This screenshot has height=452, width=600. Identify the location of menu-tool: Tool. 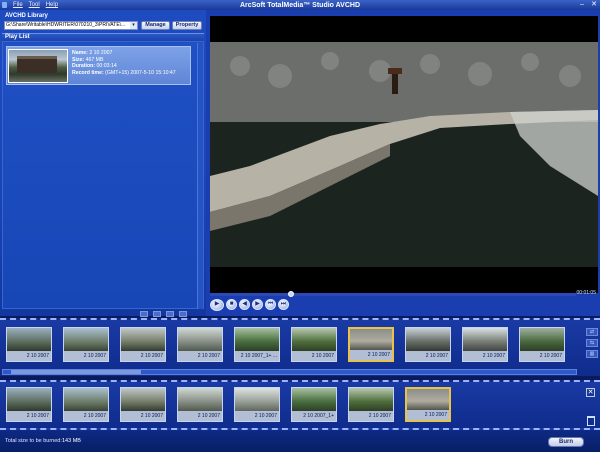
(34, 5).